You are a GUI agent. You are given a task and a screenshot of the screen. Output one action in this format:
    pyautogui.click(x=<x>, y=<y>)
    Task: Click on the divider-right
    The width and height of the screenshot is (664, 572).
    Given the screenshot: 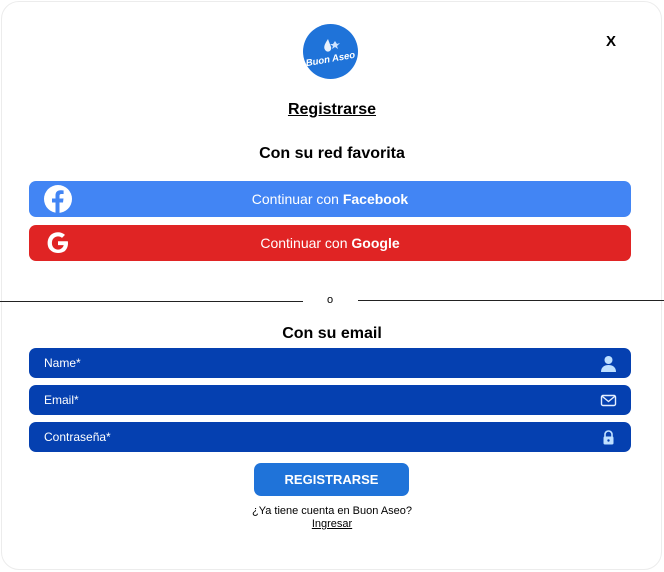 What is the action you would take?
    pyautogui.click(x=511, y=300)
    